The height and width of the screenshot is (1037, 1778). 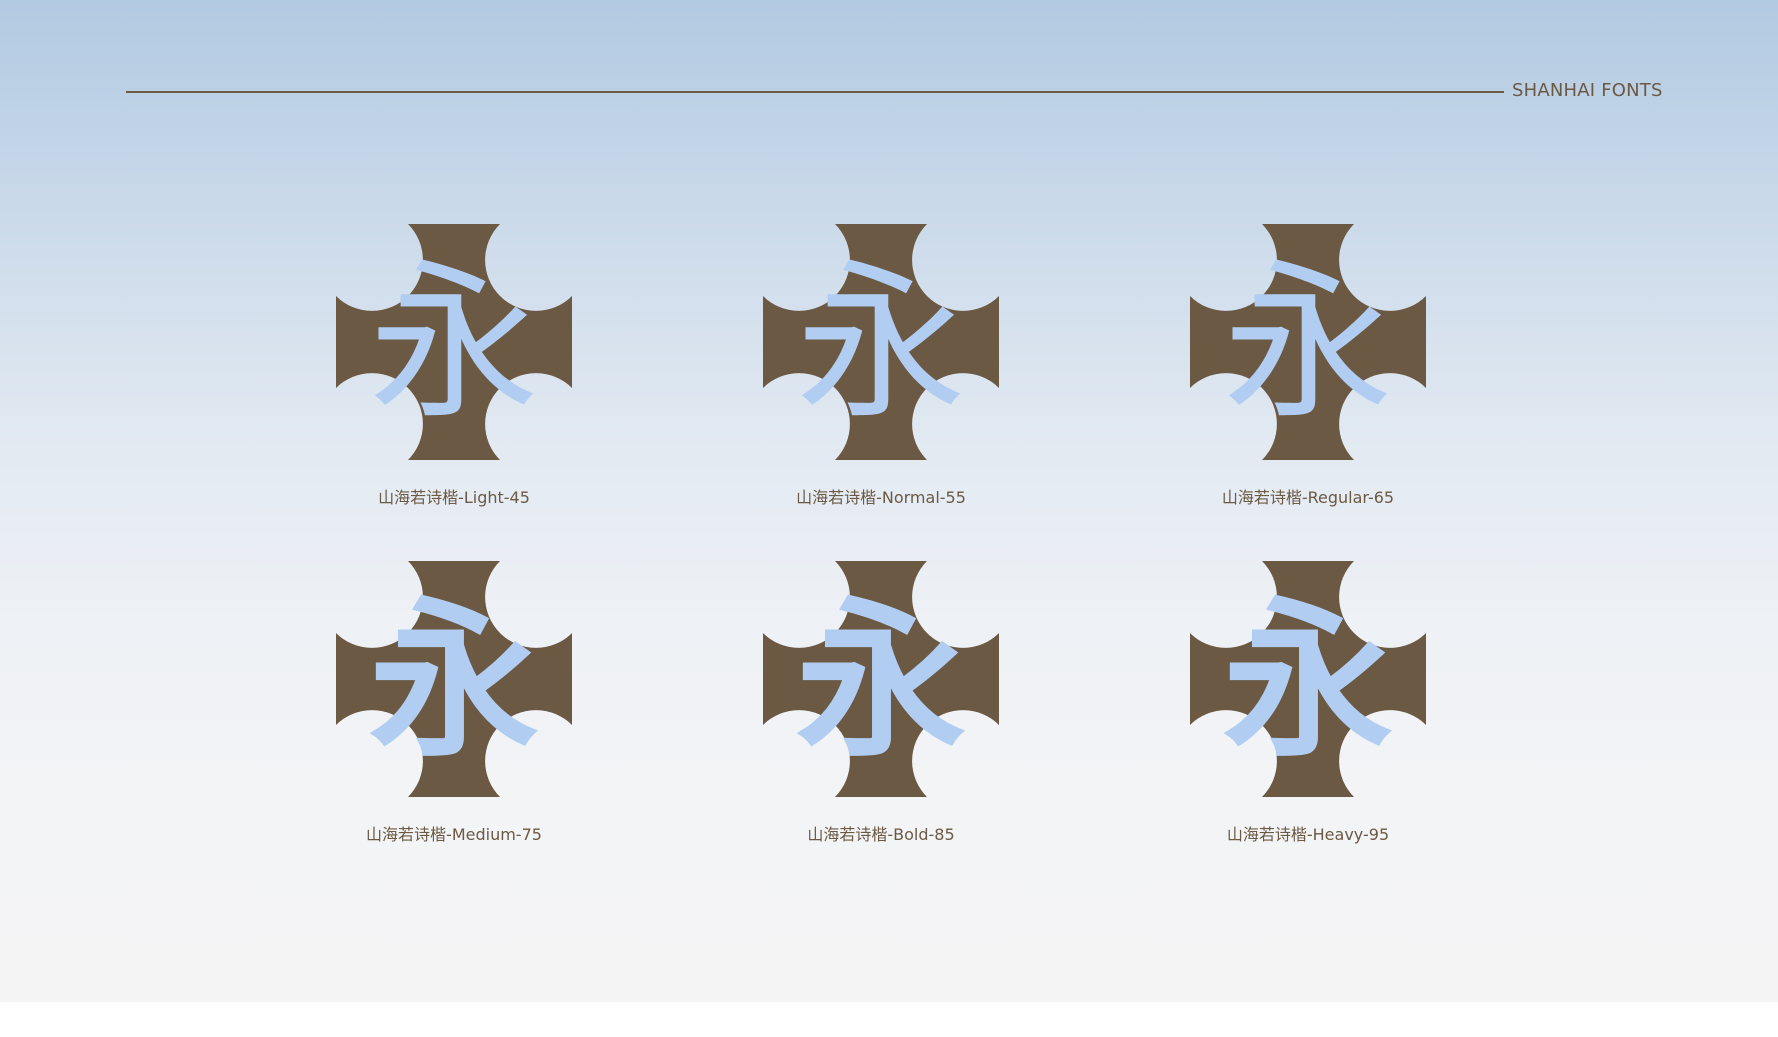 I want to click on font-name-label: 山海若诗楷-Bold-85, so click(x=881, y=834).